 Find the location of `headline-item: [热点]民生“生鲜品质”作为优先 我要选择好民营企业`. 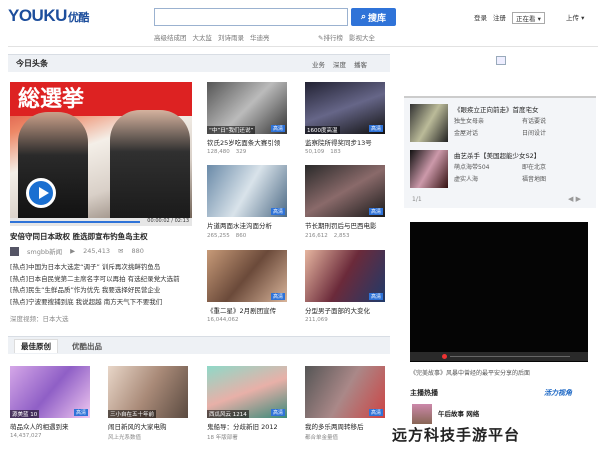

headline-item: [热点]民生“生鲜品质”作为优先 我要选择好民营企业 is located at coordinates (95, 291).